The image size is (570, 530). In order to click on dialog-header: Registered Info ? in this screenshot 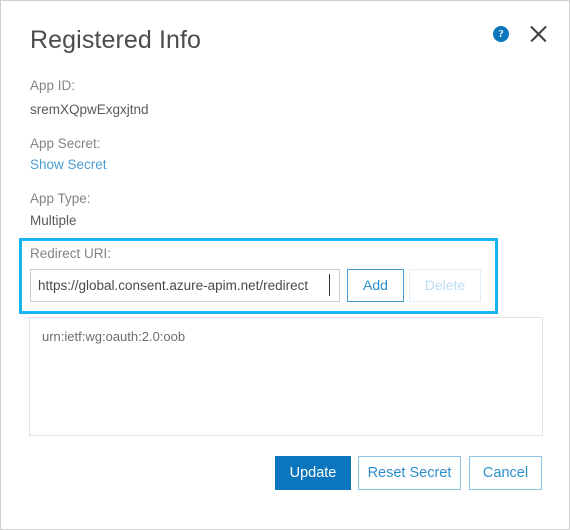, I will do `click(285, 35)`.